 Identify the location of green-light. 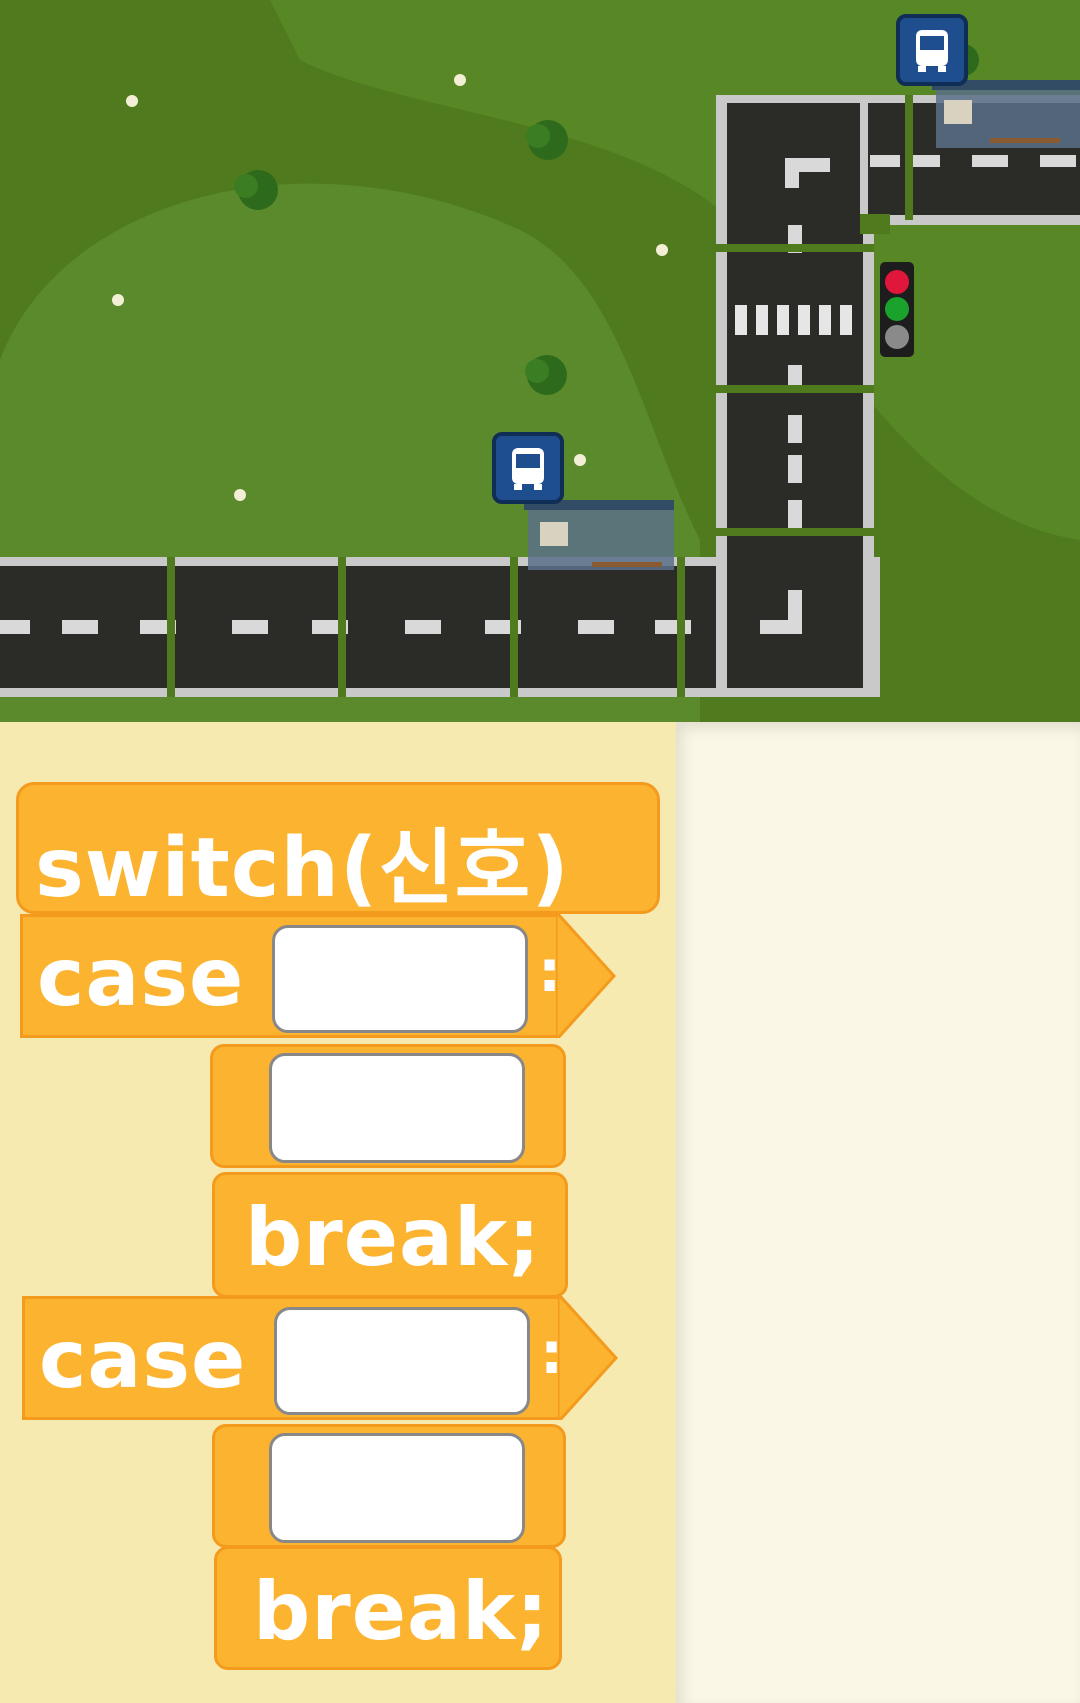
(897, 309).